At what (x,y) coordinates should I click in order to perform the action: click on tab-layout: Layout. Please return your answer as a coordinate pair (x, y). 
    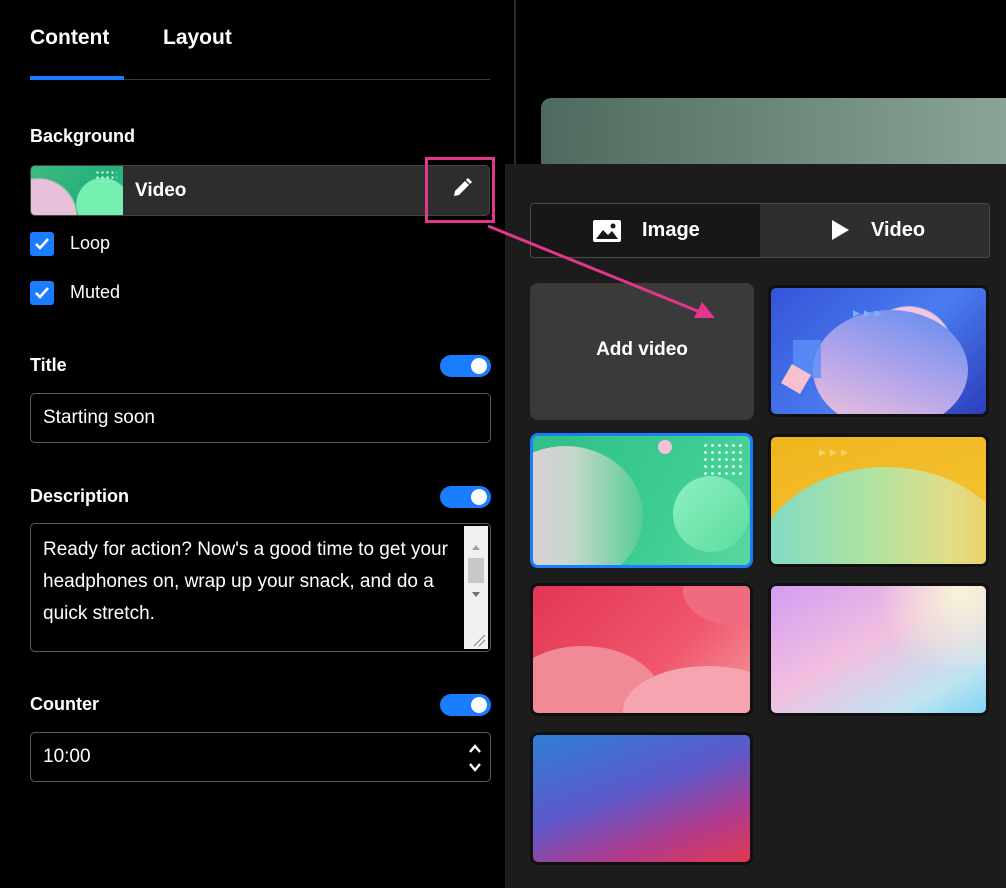
    Looking at the image, I should click on (197, 38).